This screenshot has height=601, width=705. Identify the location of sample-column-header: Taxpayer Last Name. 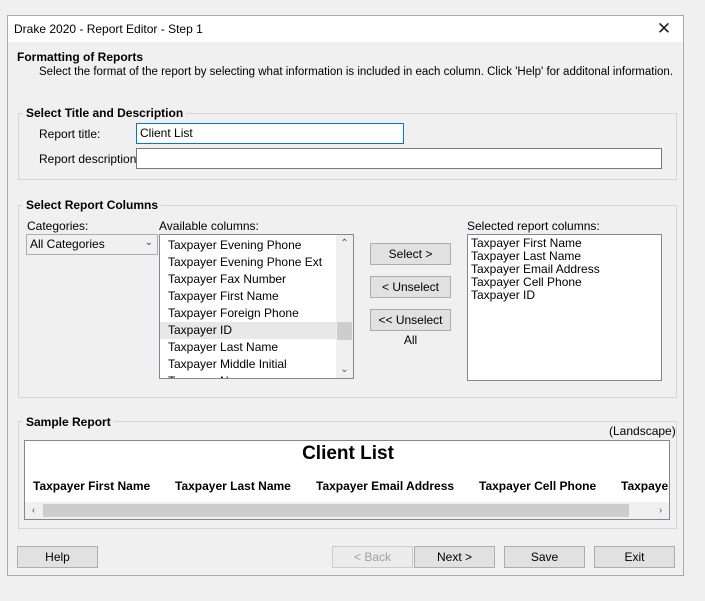
(233, 486).